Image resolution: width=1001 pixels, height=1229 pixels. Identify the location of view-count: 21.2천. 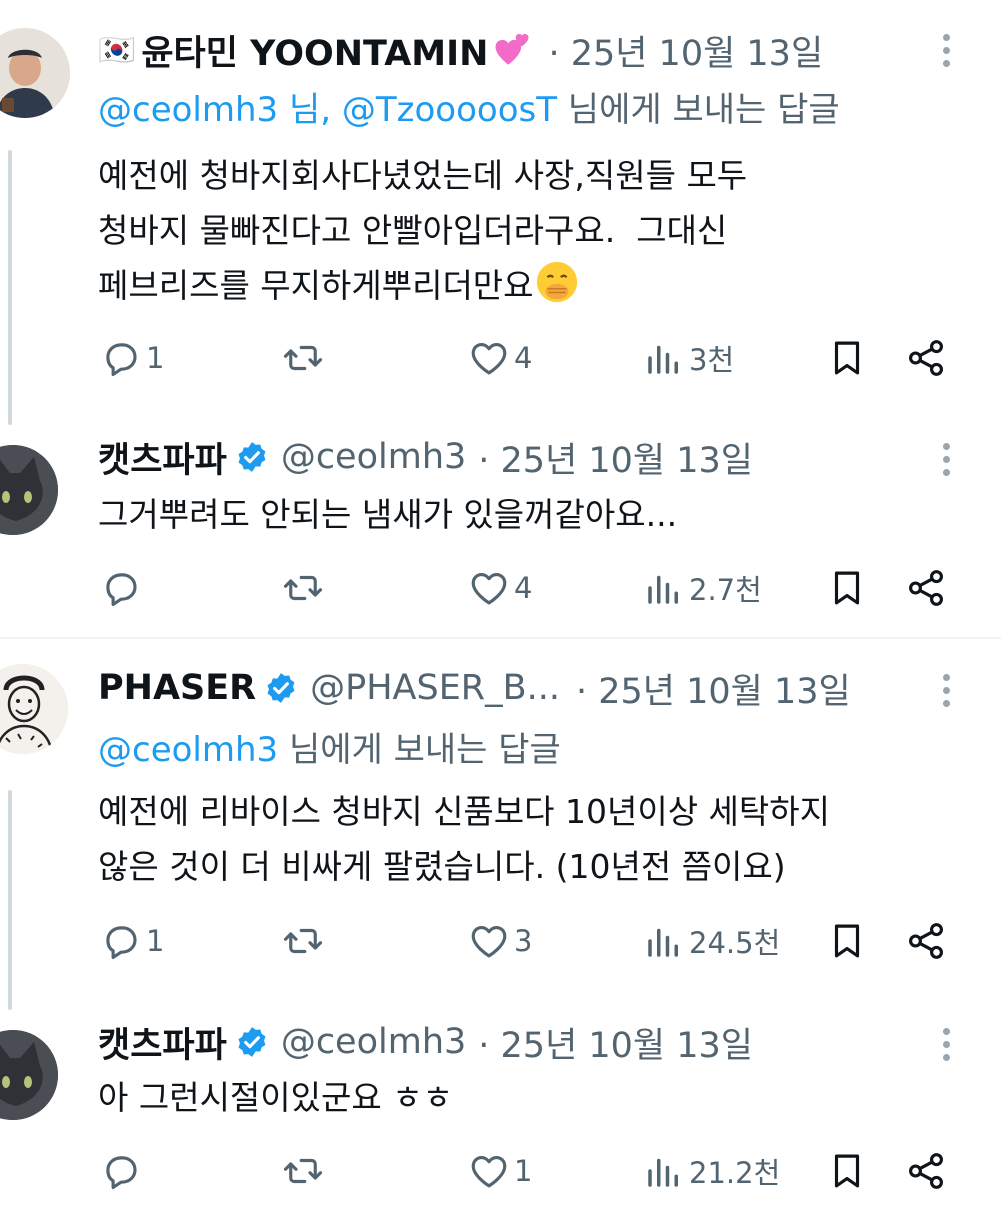
(735, 1173).